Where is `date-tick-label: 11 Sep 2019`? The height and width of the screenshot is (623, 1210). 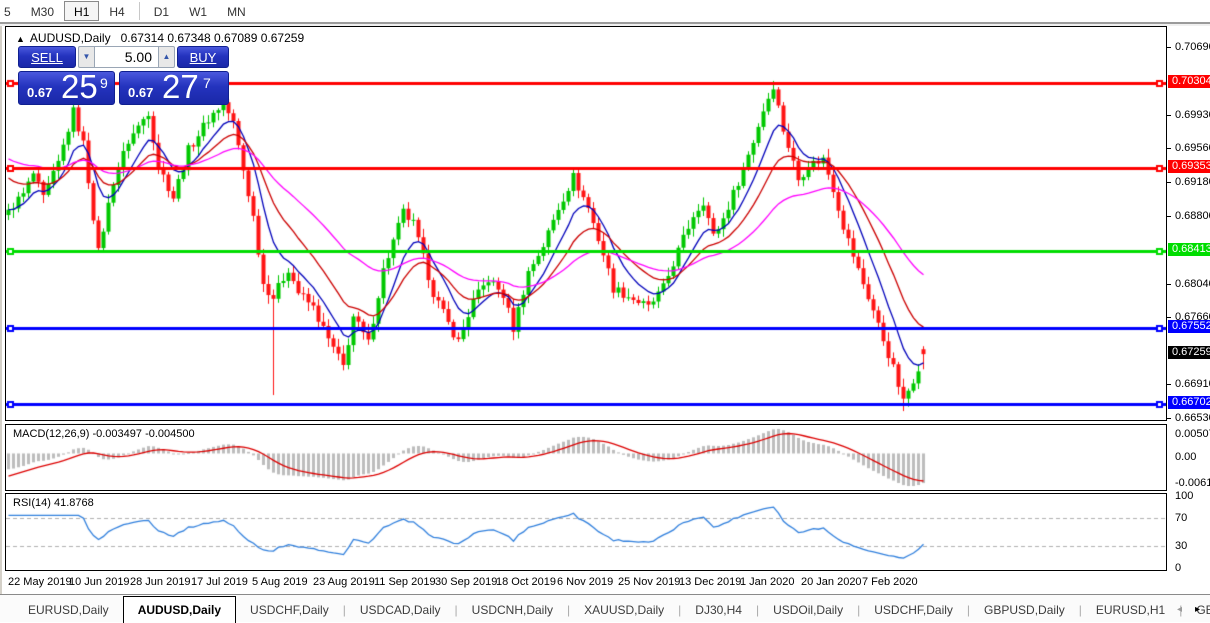
date-tick-label: 11 Sep 2019 is located at coordinates (405, 582).